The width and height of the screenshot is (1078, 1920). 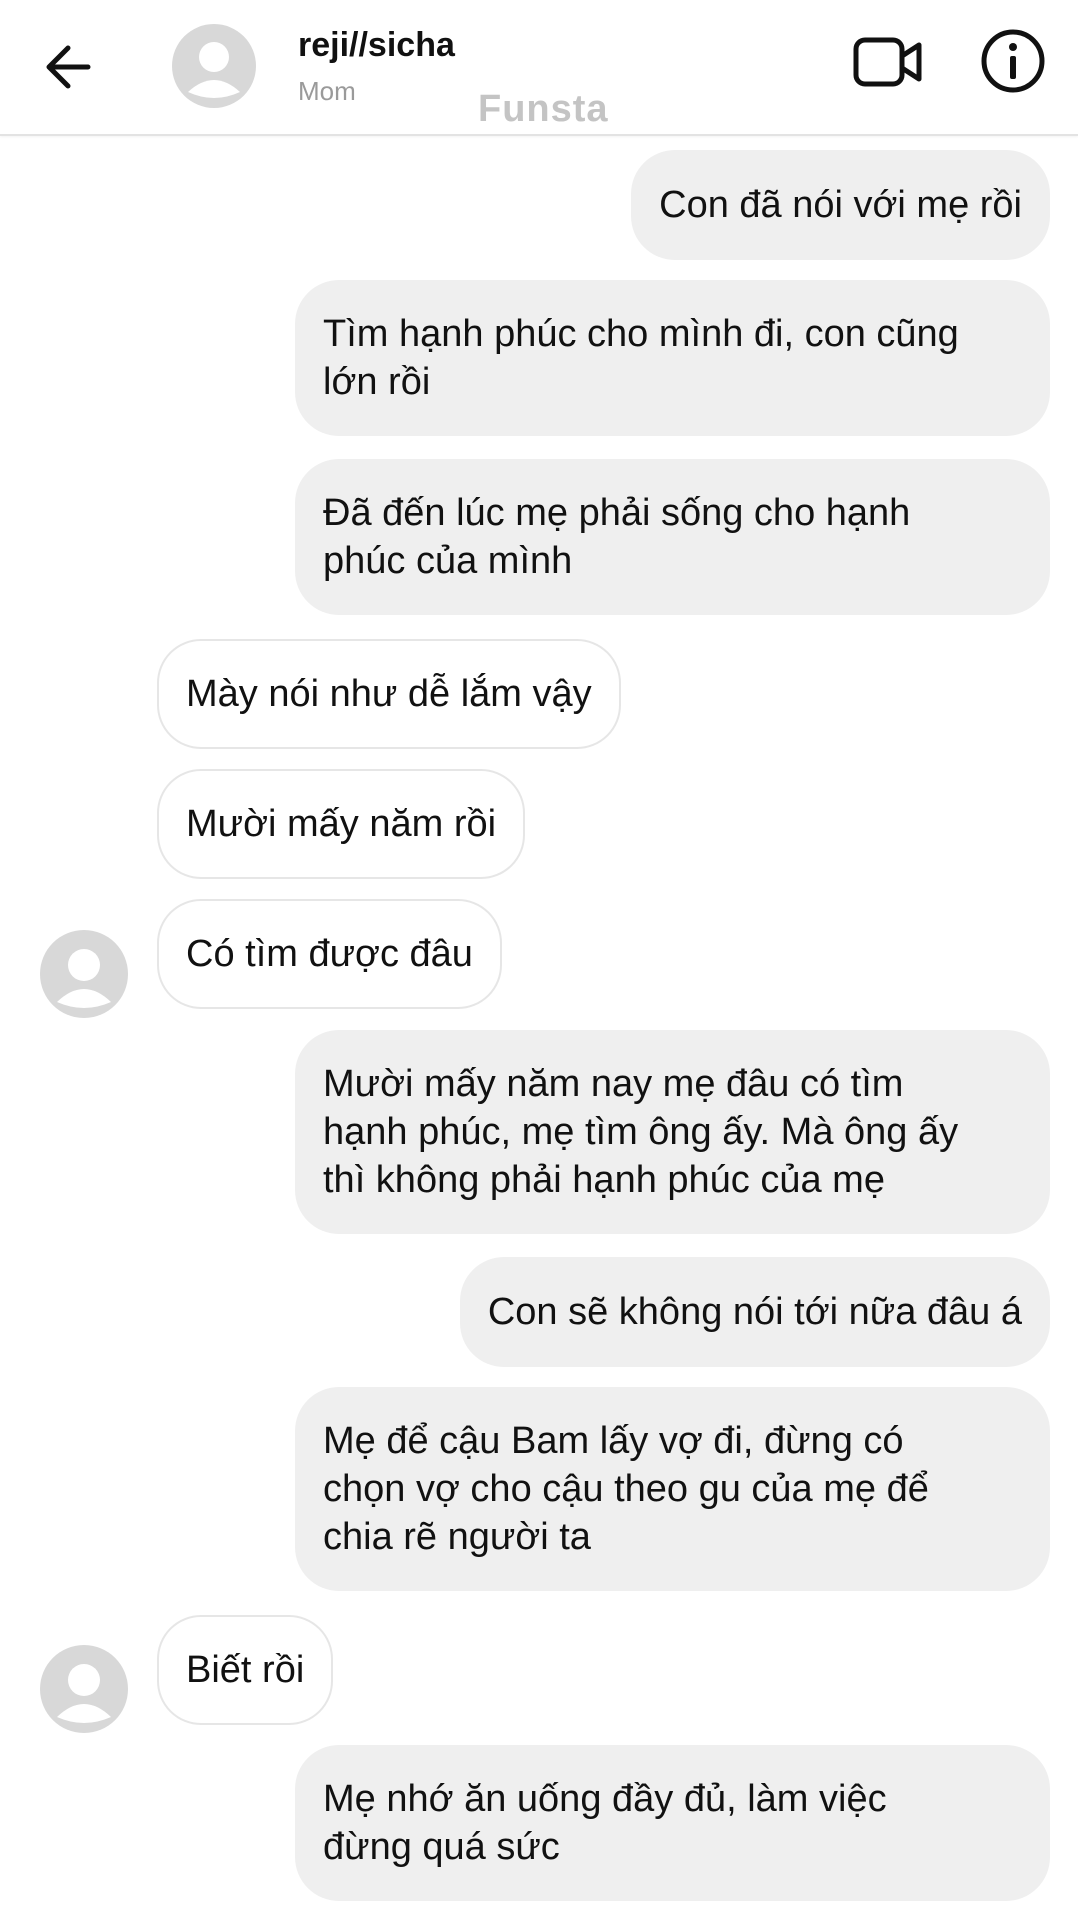 What do you see at coordinates (389, 694) in the screenshot?
I see `message-bubble-received: Mày nói như dễ lắm vậy` at bounding box center [389, 694].